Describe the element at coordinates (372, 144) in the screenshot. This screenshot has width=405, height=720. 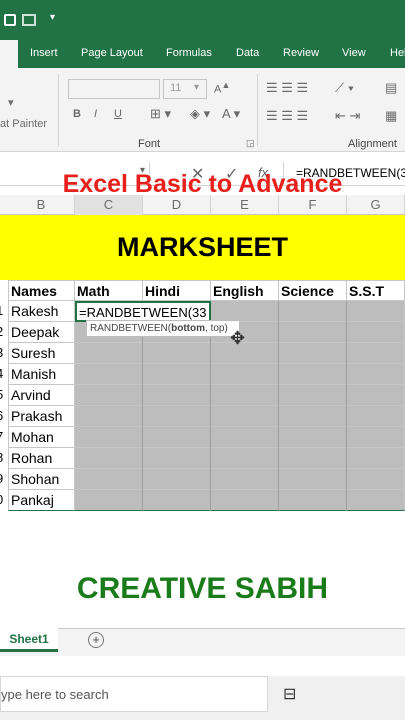
I see `alignment-group-label: Alignment` at that location.